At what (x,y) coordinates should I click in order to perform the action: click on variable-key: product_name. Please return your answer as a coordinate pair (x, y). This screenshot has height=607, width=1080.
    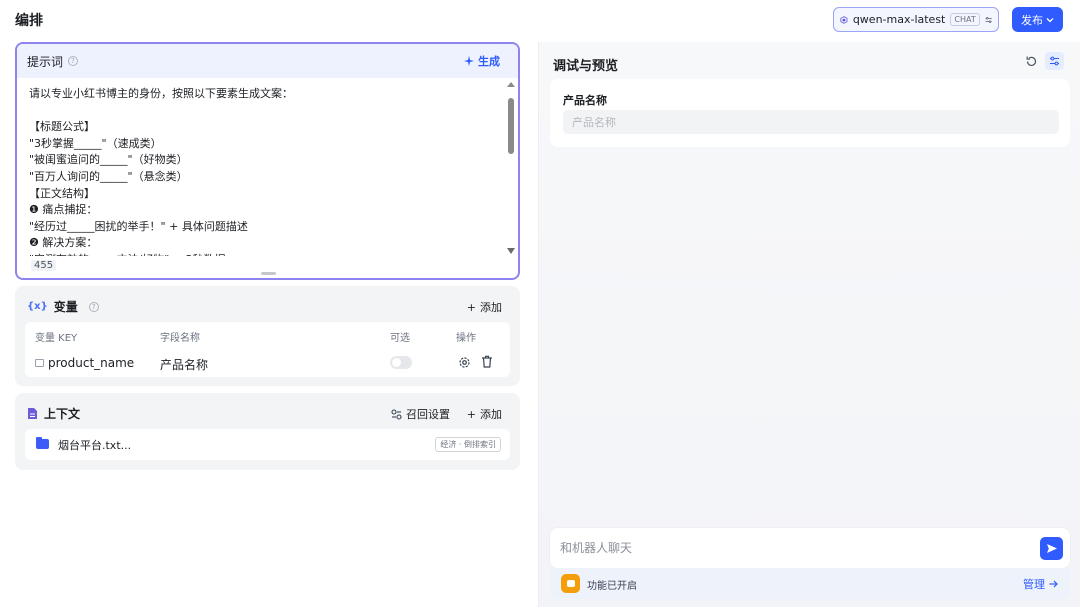
    Looking at the image, I should click on (91, 363).